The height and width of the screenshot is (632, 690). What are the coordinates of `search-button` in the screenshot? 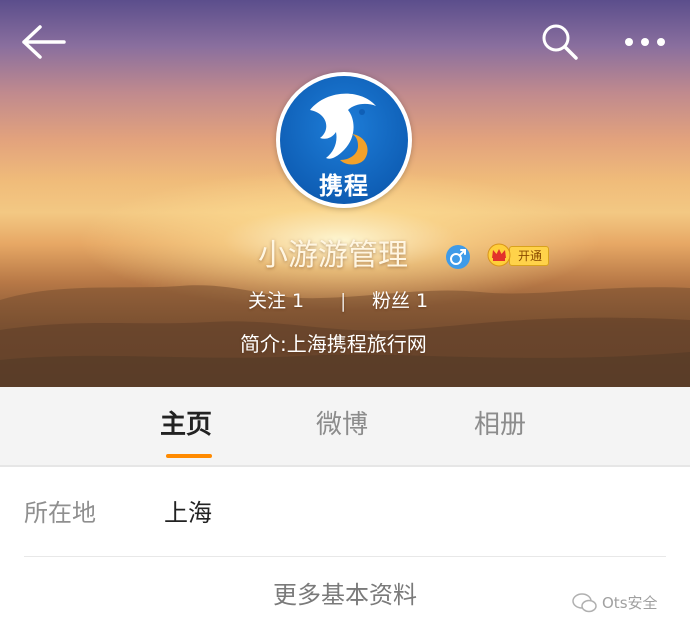 It's located at (560, 42).